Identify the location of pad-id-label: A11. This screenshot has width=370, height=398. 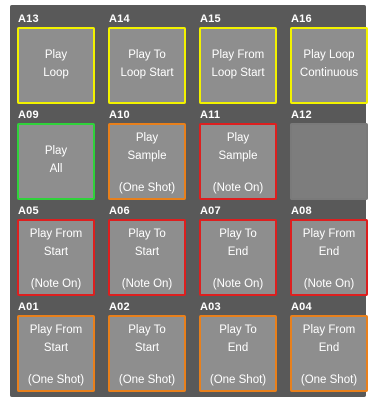
(210, 115).